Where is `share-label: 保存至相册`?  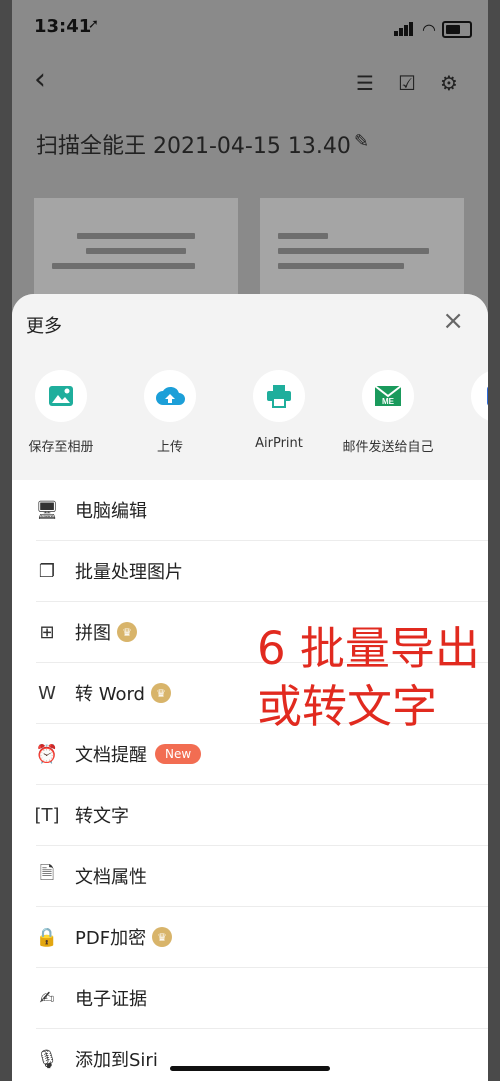 share-label: 保存至相册 is located at coordinates (61, 447).